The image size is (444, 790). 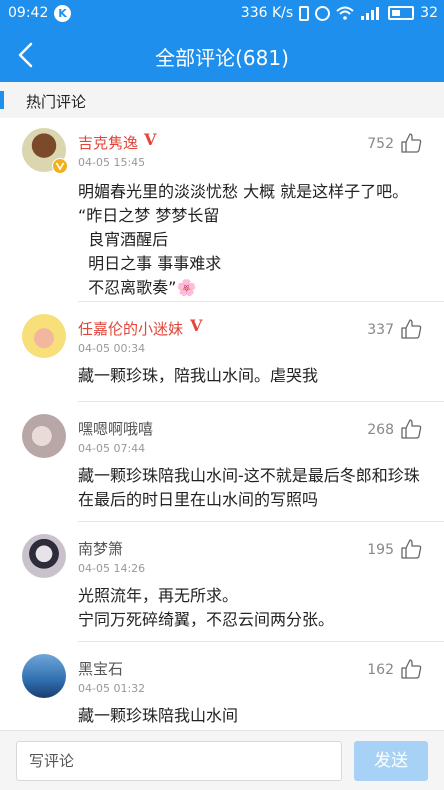 What do you see at coordinates (380, 144) in the screenshot?
I see `like-count: 752` at bounding box center [380, 144].